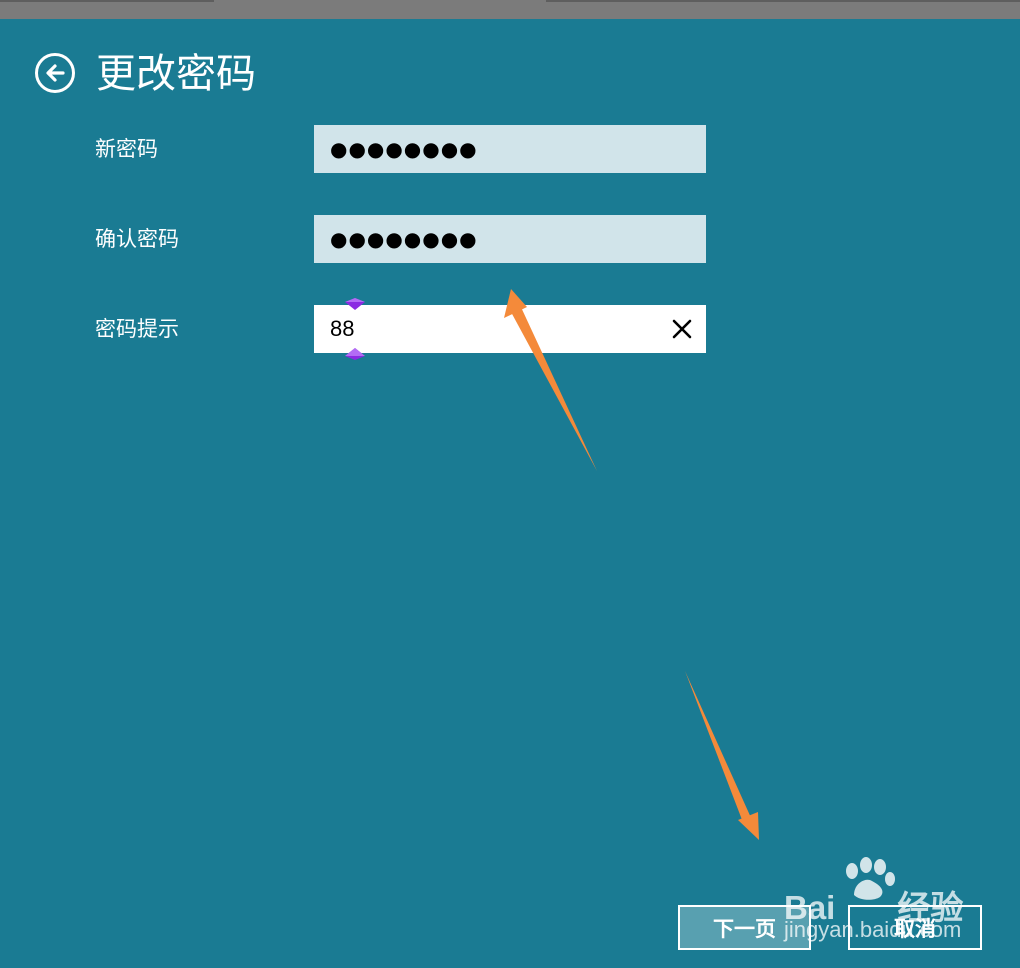  I want to click on clear-button, so click(682, 329).